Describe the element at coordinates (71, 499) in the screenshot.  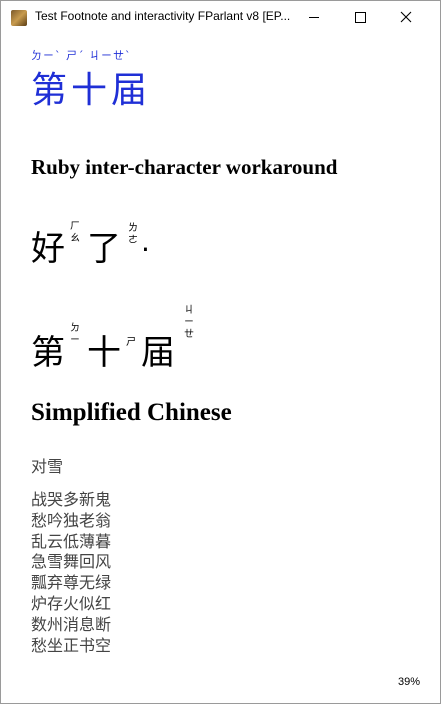
I see `poem-line: 战哭多新鬼` at that location.